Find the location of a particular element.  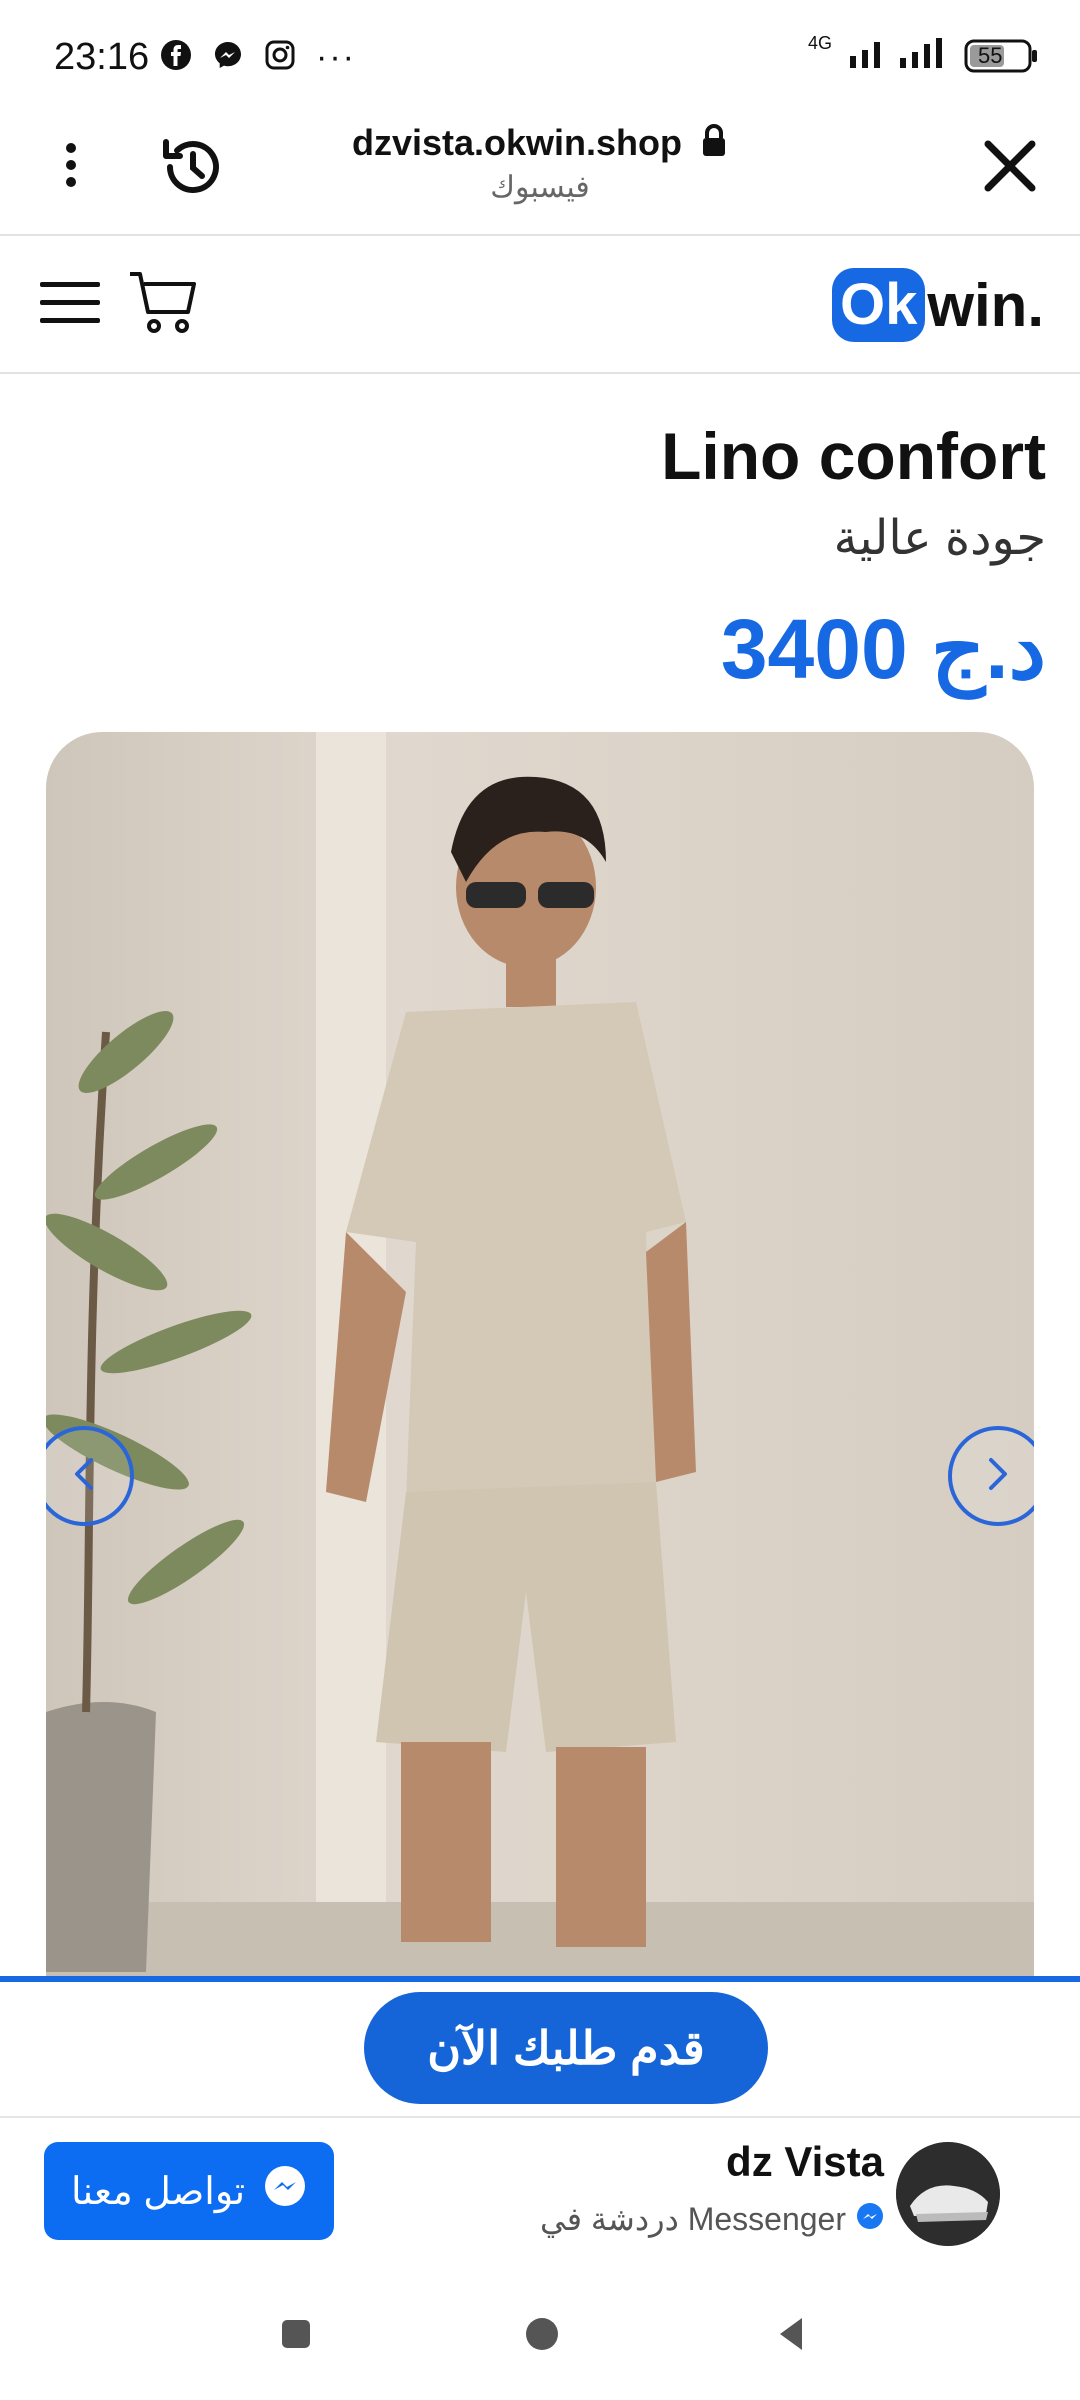

hamburger-icon is located at coordinates (71, 303).